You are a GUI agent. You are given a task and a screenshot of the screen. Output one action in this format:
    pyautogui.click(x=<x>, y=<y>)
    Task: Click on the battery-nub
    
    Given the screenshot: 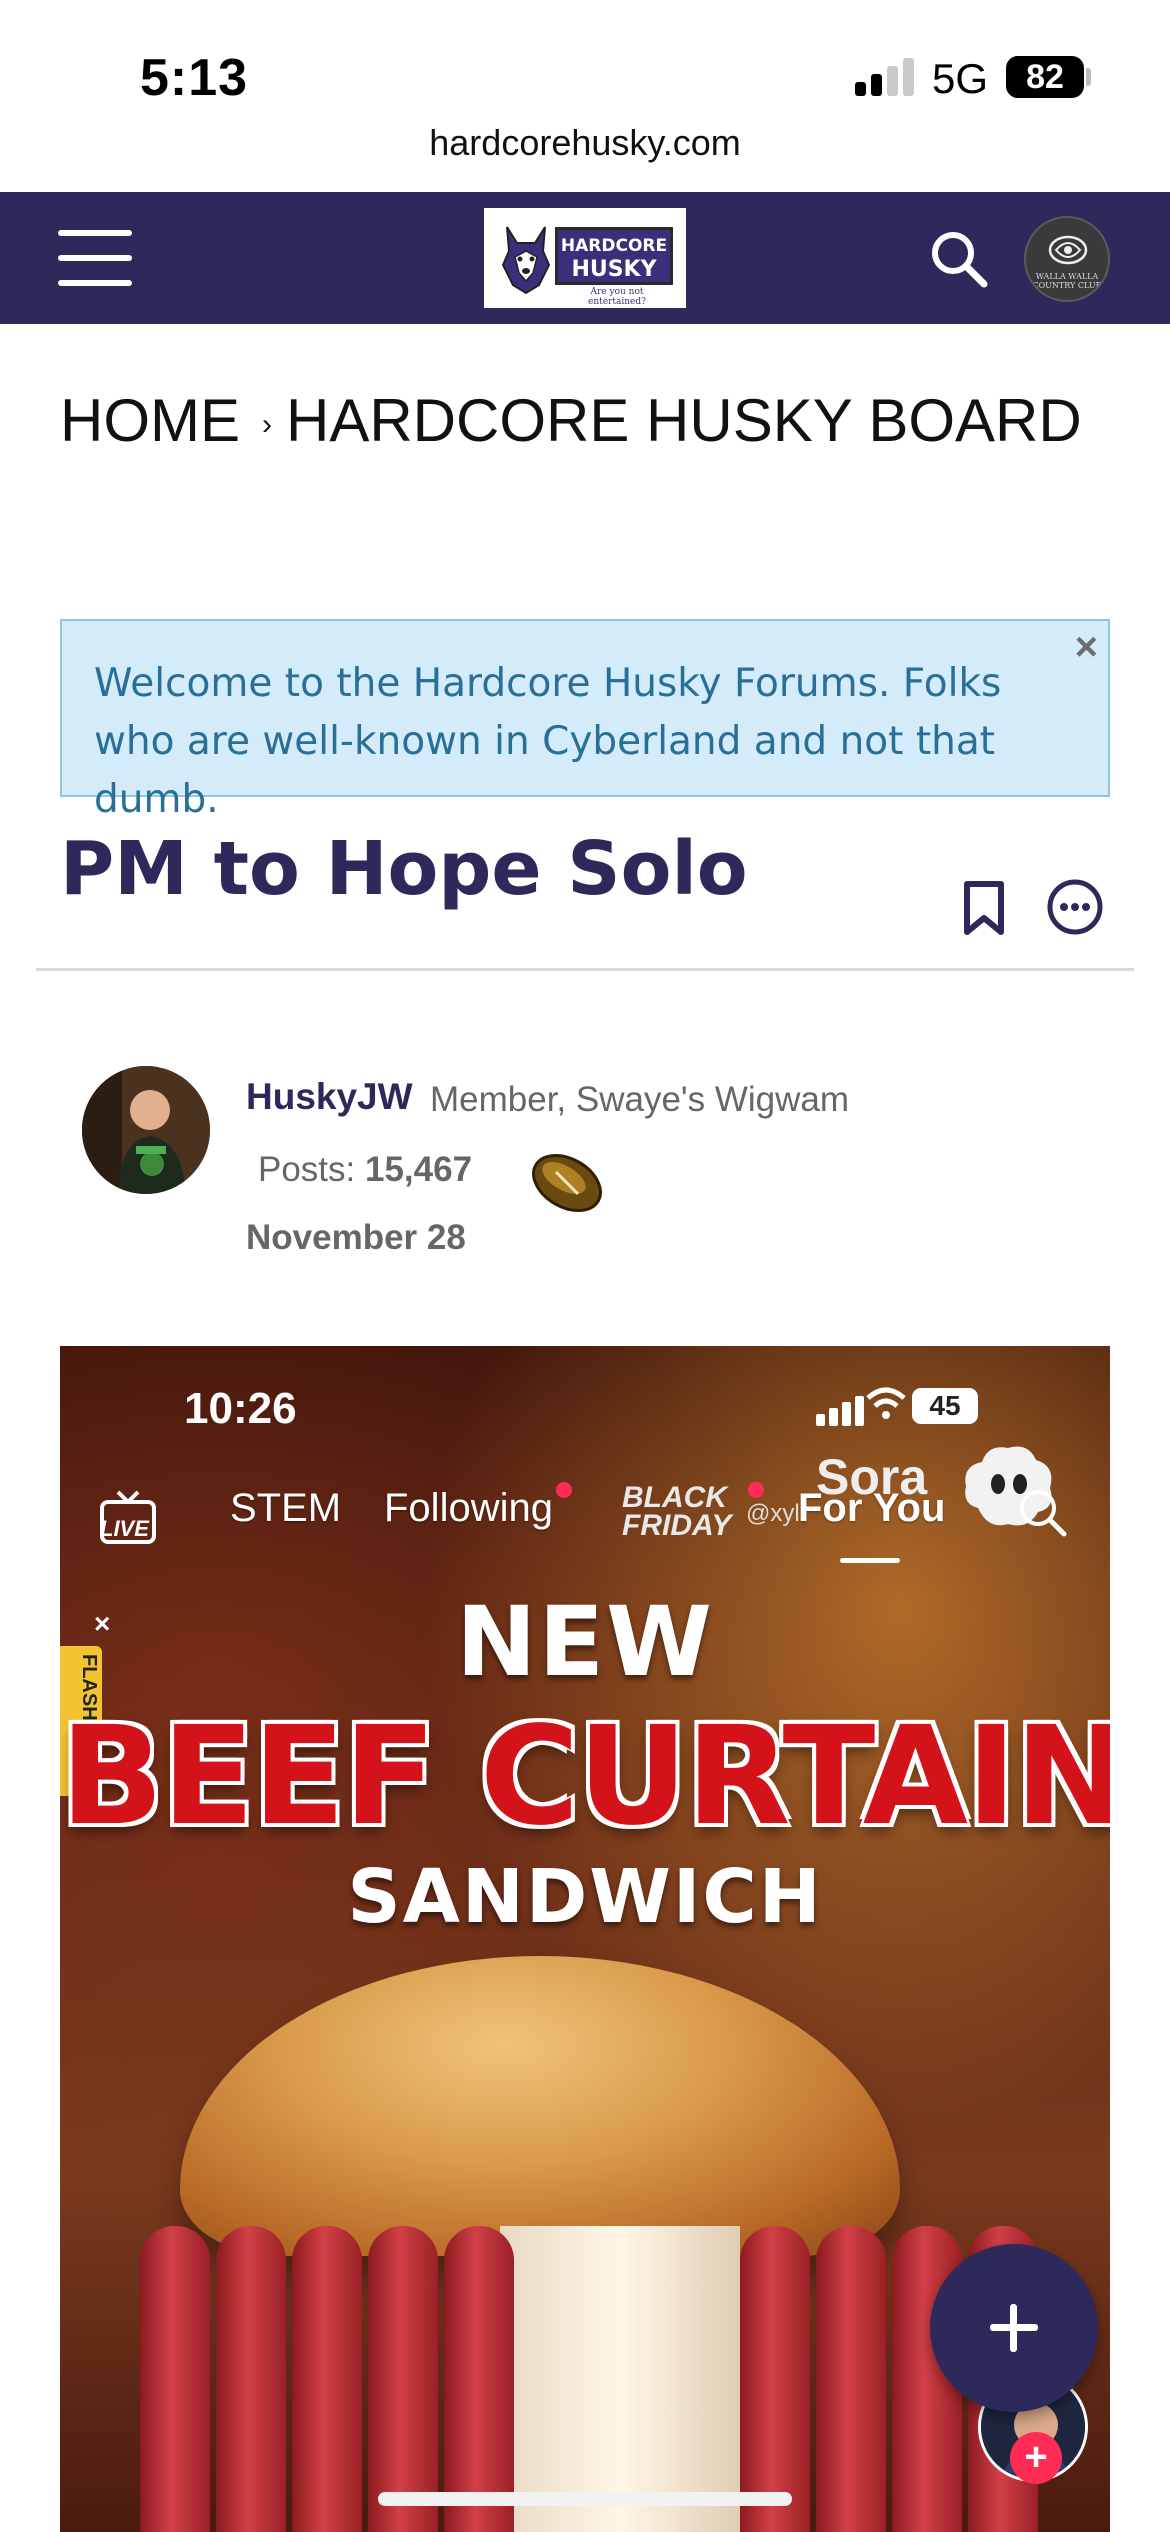 What is the action you would take?
    pyautogui.click(x=1088, y=77)
    